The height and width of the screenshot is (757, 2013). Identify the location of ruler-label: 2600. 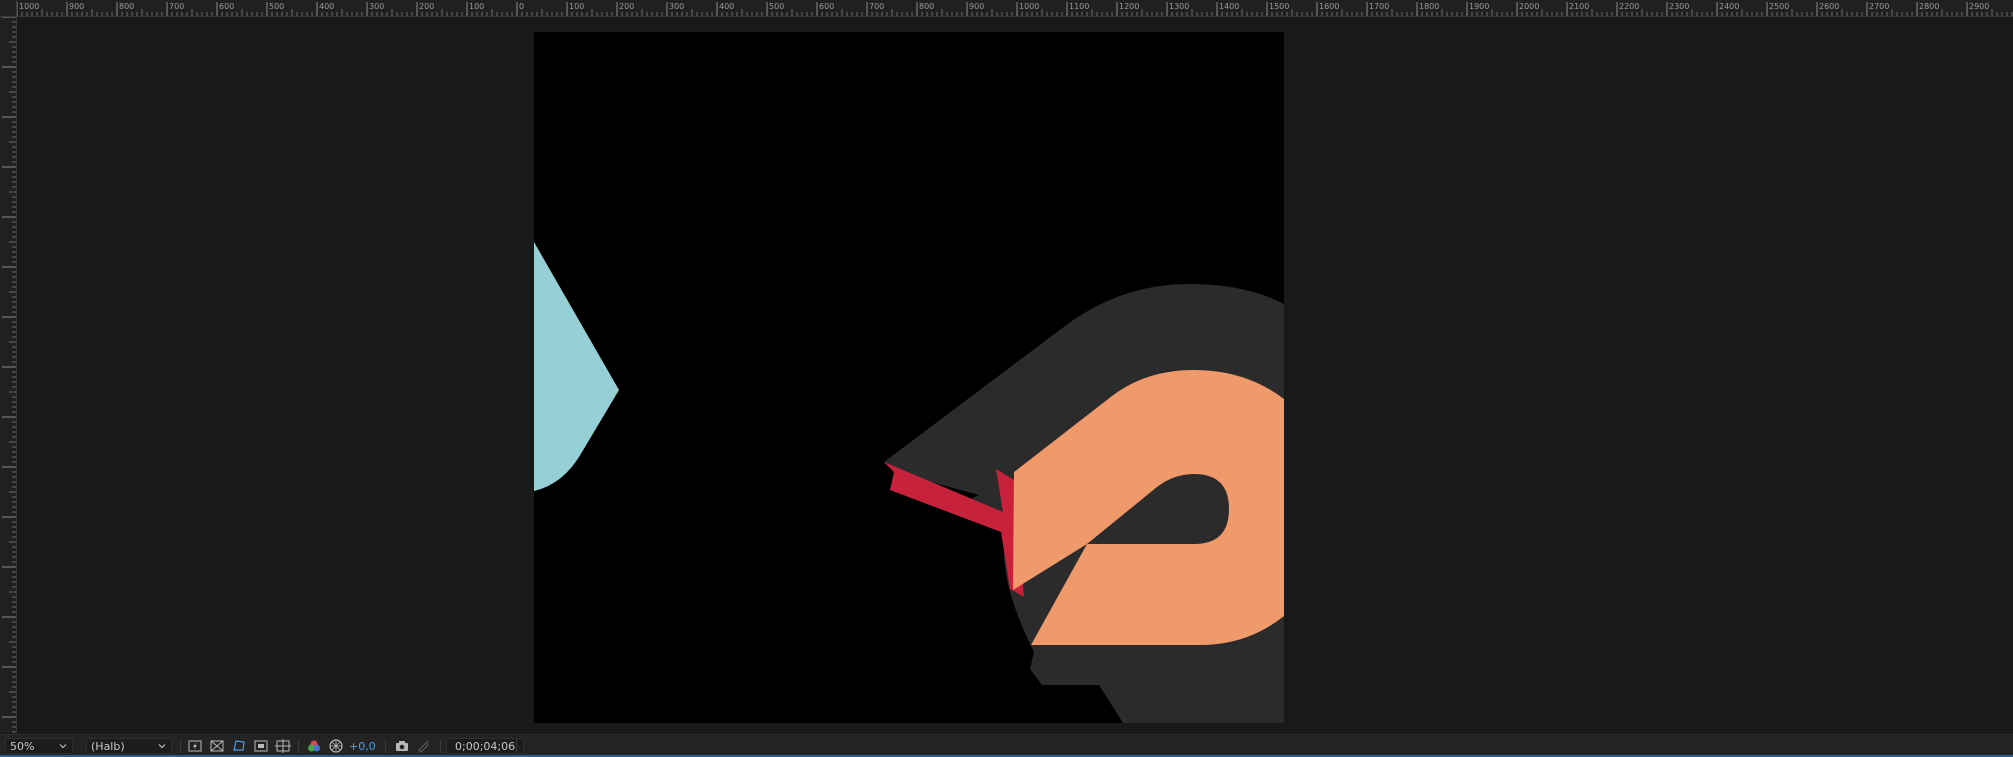
(1829, 6).